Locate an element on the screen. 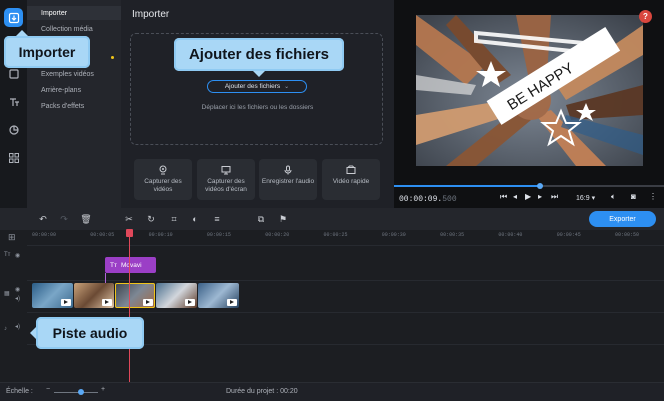  tile-label: Vidéo rapide is located at coordinates (351, 181).